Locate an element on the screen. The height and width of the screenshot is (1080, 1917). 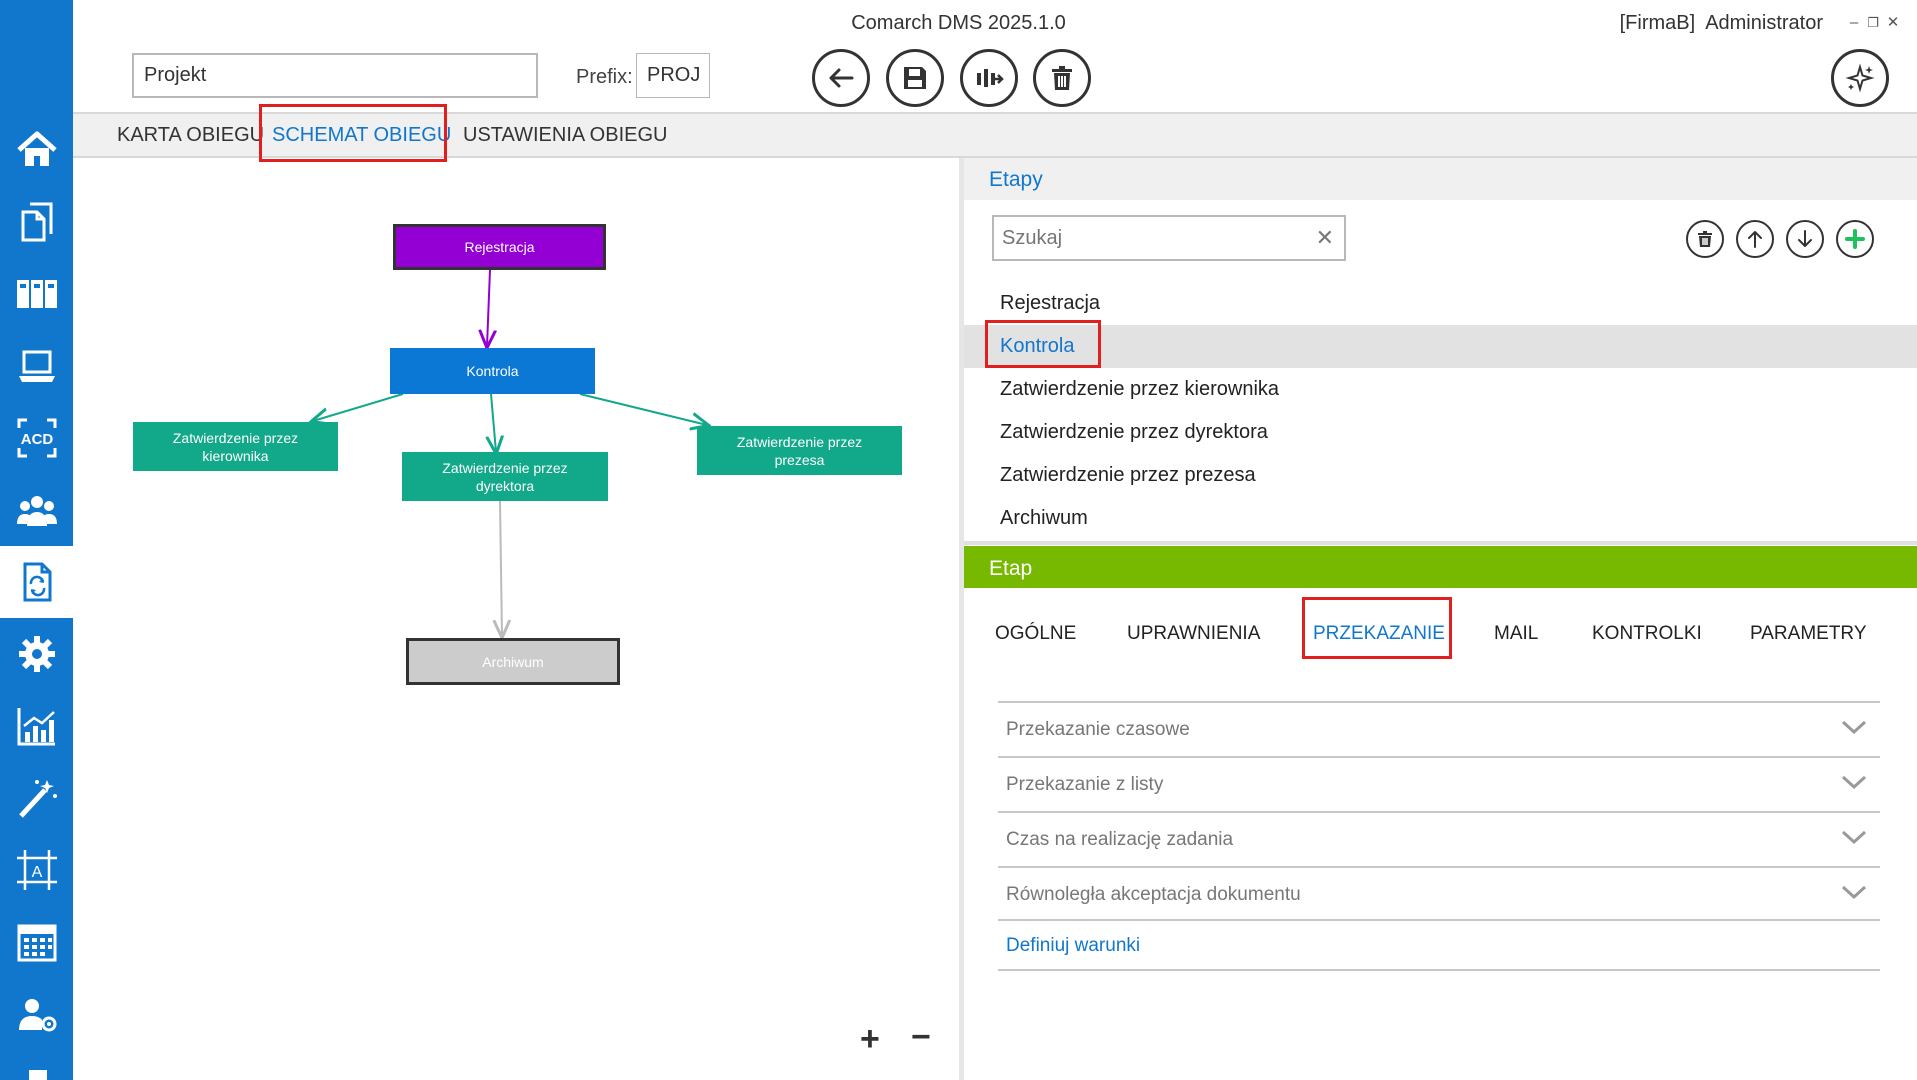
sidebar-item-users is located at coordinates (36, 510).